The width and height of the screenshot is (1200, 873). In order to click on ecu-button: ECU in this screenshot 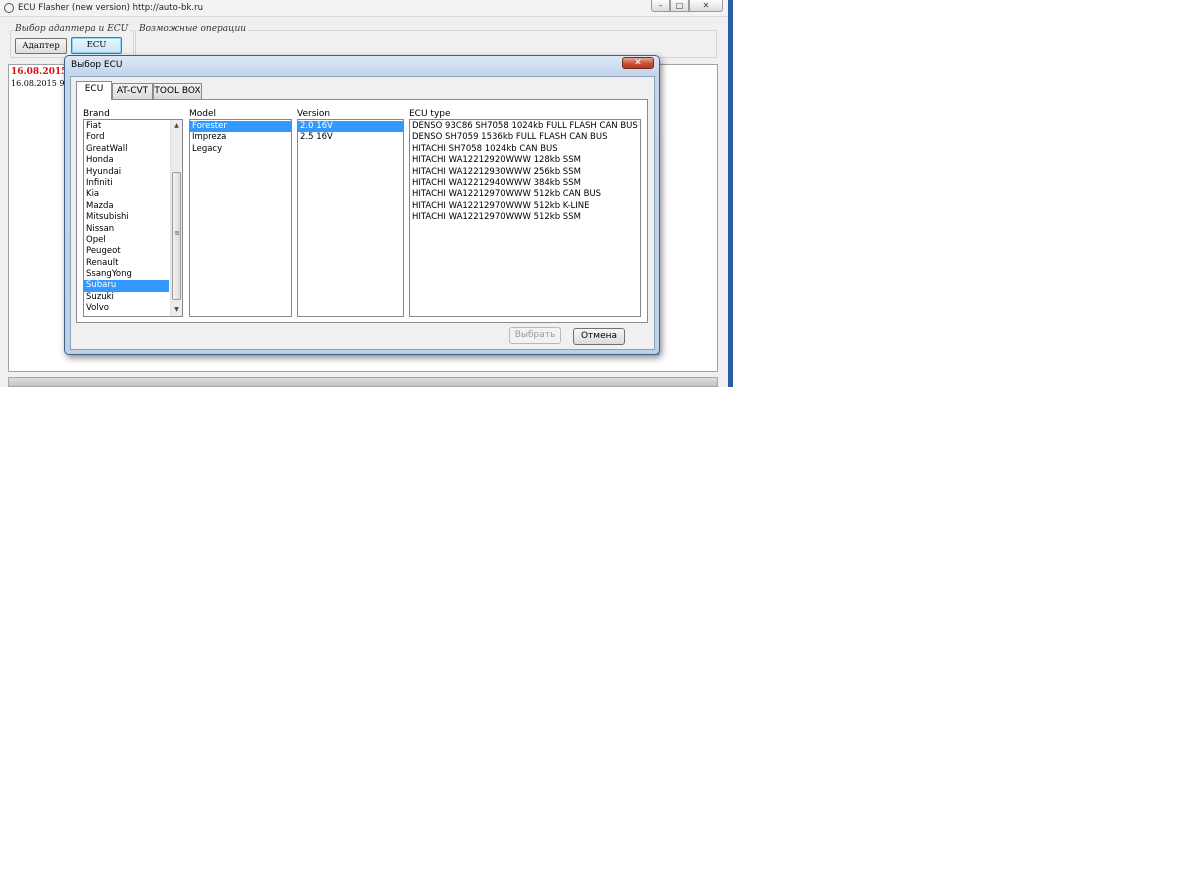, I will do `click(96, 45)`.